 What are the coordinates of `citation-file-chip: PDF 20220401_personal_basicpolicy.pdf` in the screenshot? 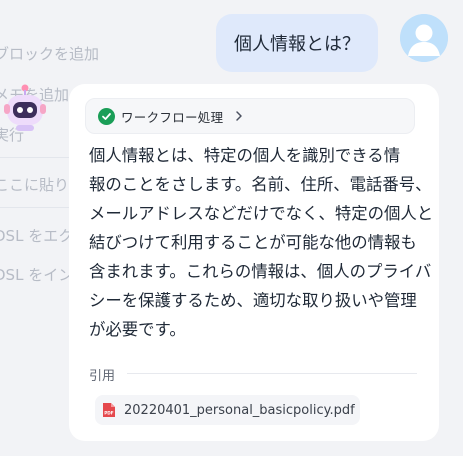 It's located at (227, 410).